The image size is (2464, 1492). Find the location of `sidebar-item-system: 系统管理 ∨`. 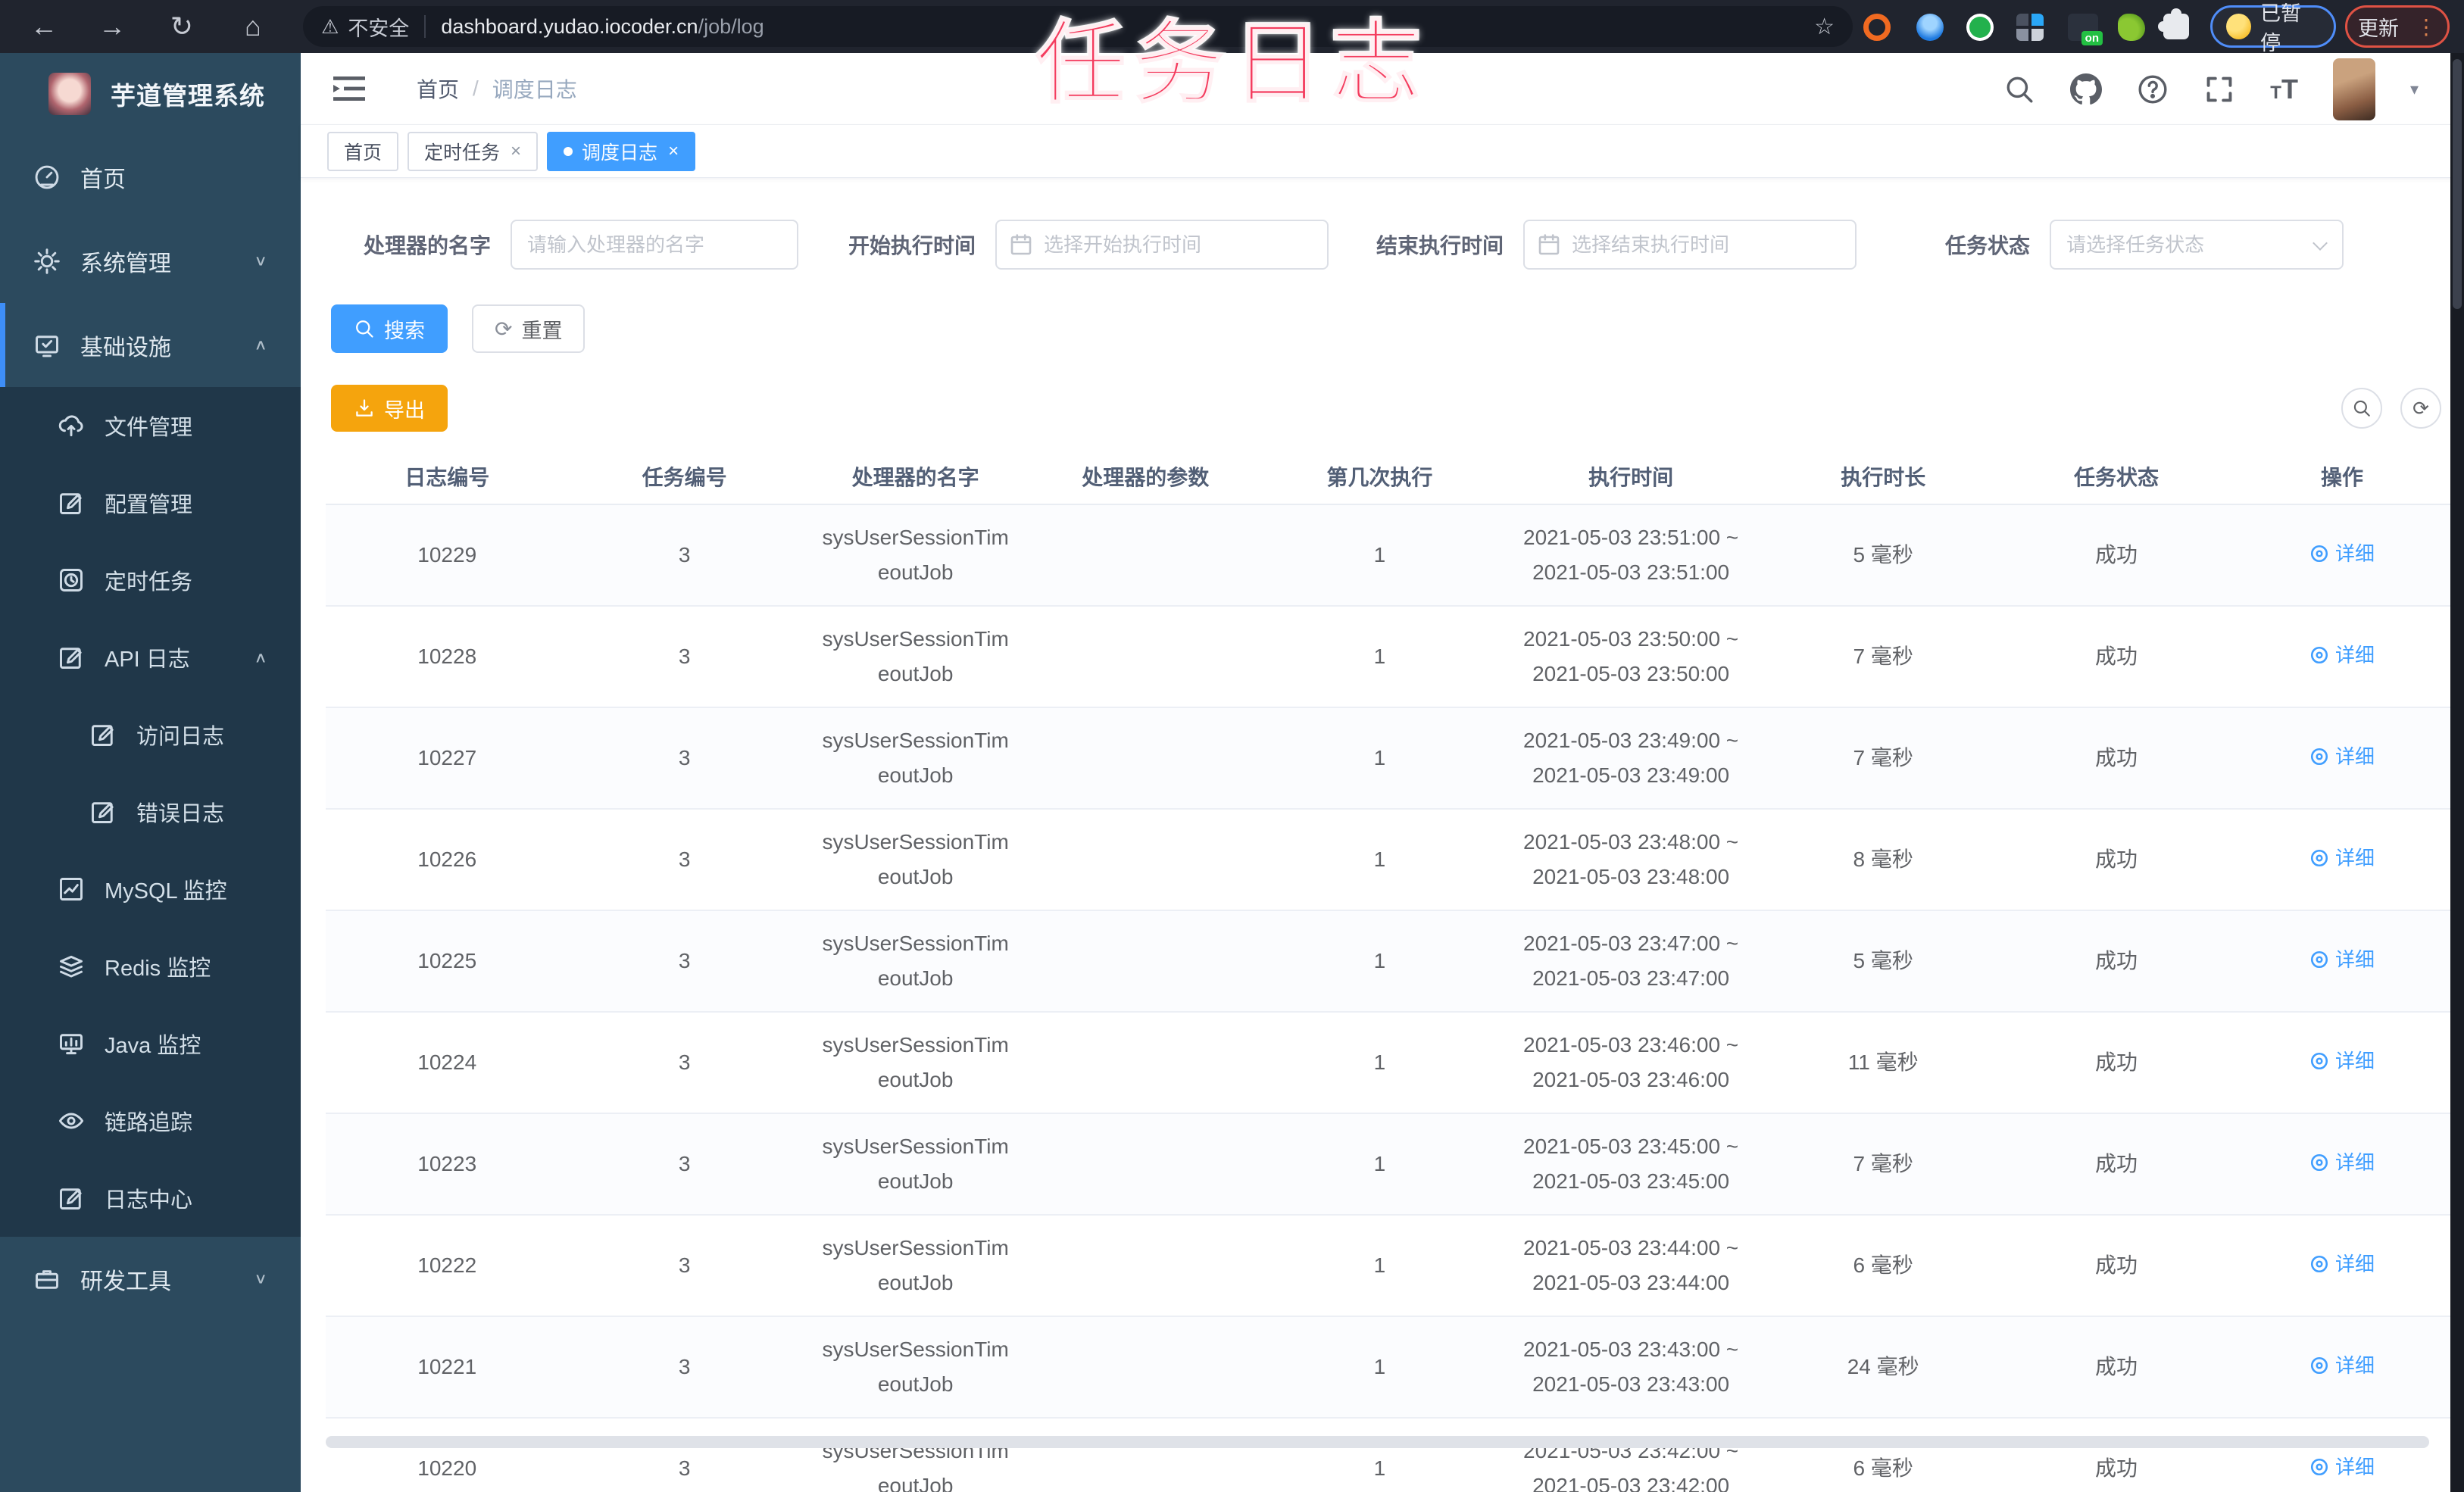

sidebar-item-system: 系统管理 ∨ is located at coordinates (150, 261).